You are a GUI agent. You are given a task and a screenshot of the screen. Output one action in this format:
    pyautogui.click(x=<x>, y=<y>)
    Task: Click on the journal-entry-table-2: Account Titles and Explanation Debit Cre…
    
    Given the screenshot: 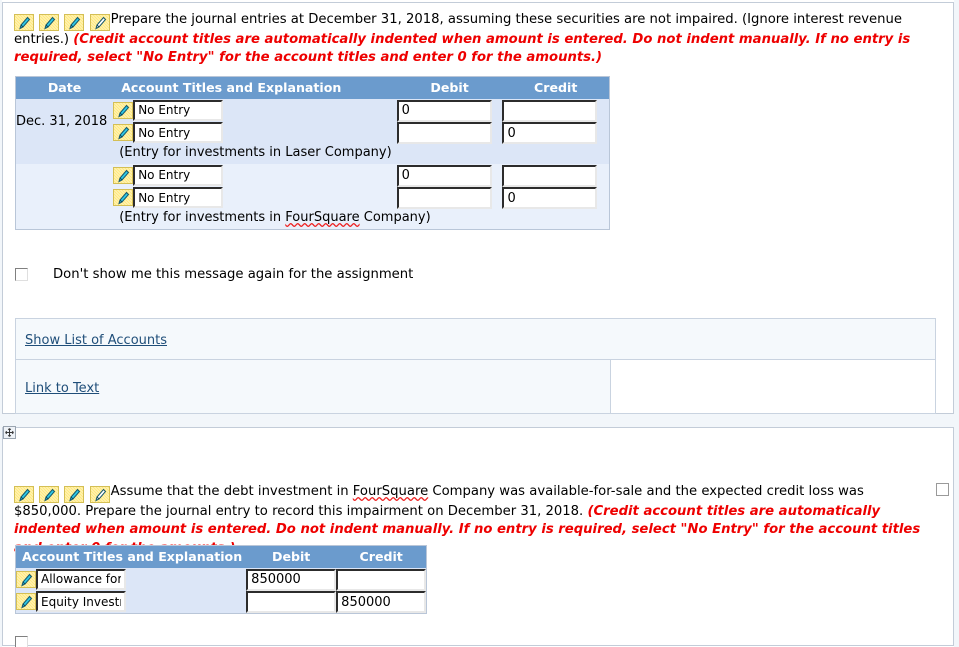 What is the action you would take?
    pyautogui.click(x=221, y=579)
    